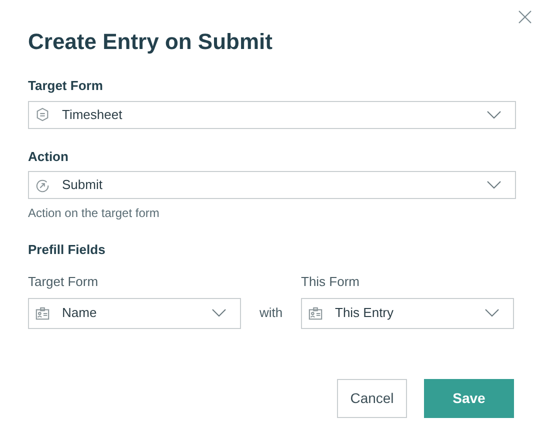 Image resolution: width=544 pixels, height=447 pixels. What do you see at coordinates (271, 313) in the screenshot?
I see `joiner-text: with` at bounding box center [271, 313].